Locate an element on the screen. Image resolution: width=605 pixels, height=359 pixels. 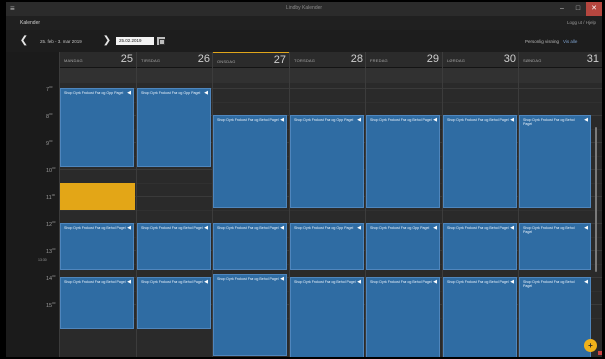
selected-time-slot is located at coordinates (97, 196).